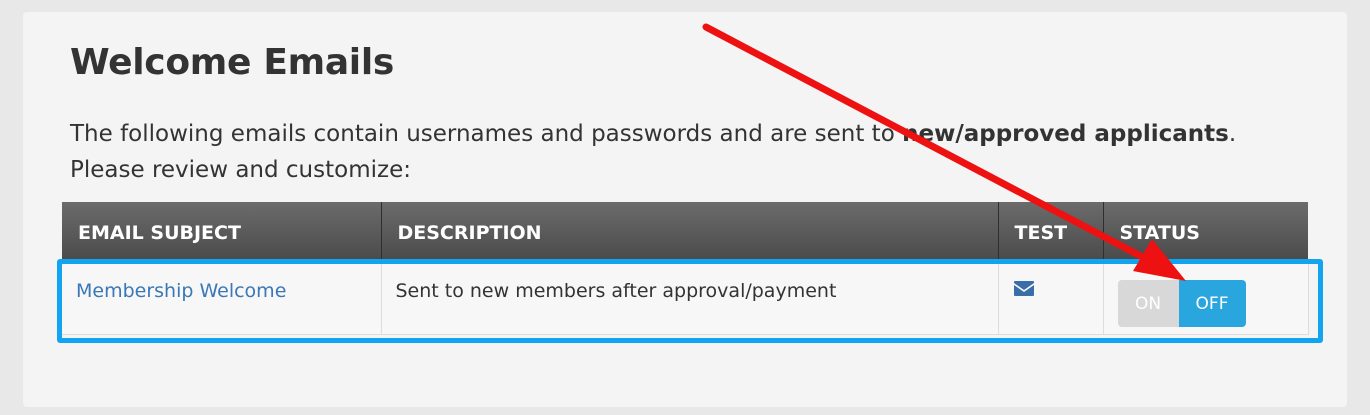 The height and width of the screenshot is (415, 1370). I want to click on table-header-row: EMAIL SUBJECT DESCRIPTION TEST STATUS, so click(685, 232).